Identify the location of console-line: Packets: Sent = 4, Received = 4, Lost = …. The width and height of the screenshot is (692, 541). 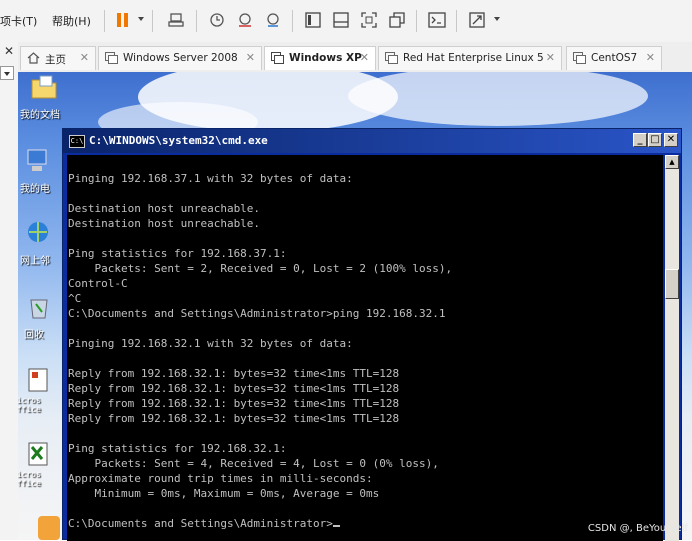
(253, 463).